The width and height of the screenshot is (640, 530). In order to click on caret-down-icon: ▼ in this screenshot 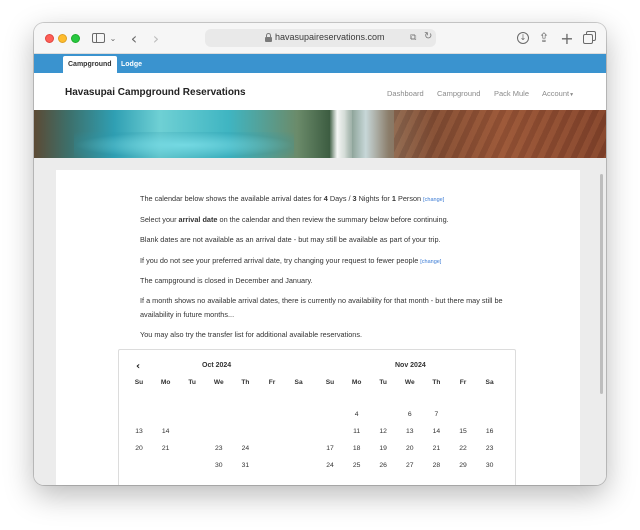, I will do `click(572, 95)`.